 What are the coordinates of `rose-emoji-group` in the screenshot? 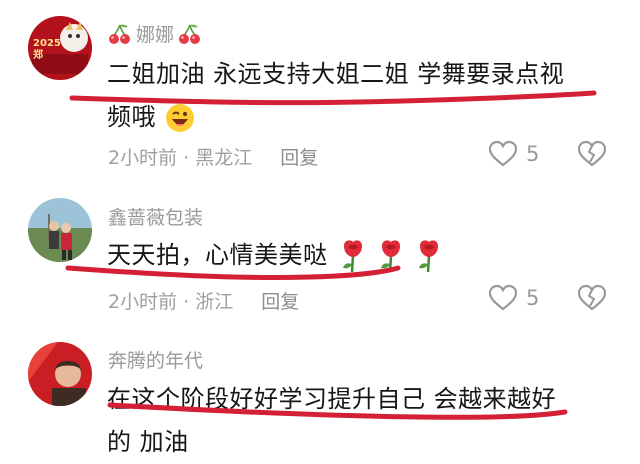 It's located at (391, 256).